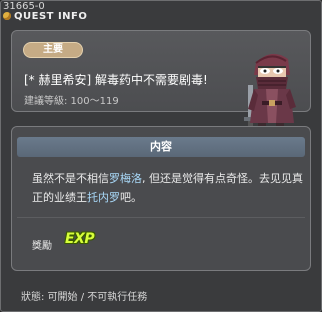  What do you see at coordinates (53, 50) in the screenshot?
I see `quest-type-badge: 主要` at bounding box center [53, 50].